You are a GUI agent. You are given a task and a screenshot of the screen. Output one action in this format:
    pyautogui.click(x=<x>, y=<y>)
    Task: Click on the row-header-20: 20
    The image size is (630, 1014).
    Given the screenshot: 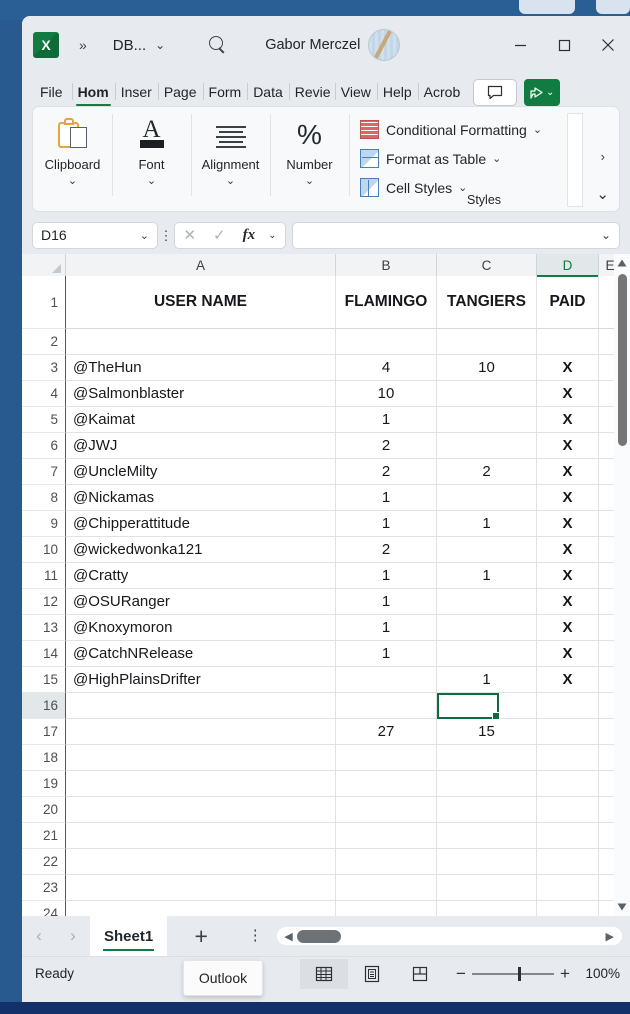 What is the action you would take?
    pyautogui.click(x=44, y=810)
    